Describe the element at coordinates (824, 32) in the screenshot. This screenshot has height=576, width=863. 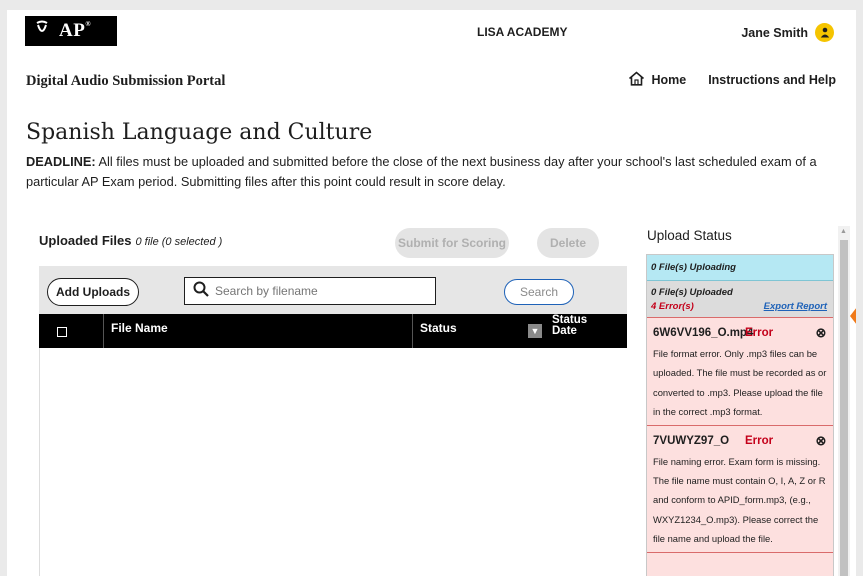
I see `avatar-icon` at that location.